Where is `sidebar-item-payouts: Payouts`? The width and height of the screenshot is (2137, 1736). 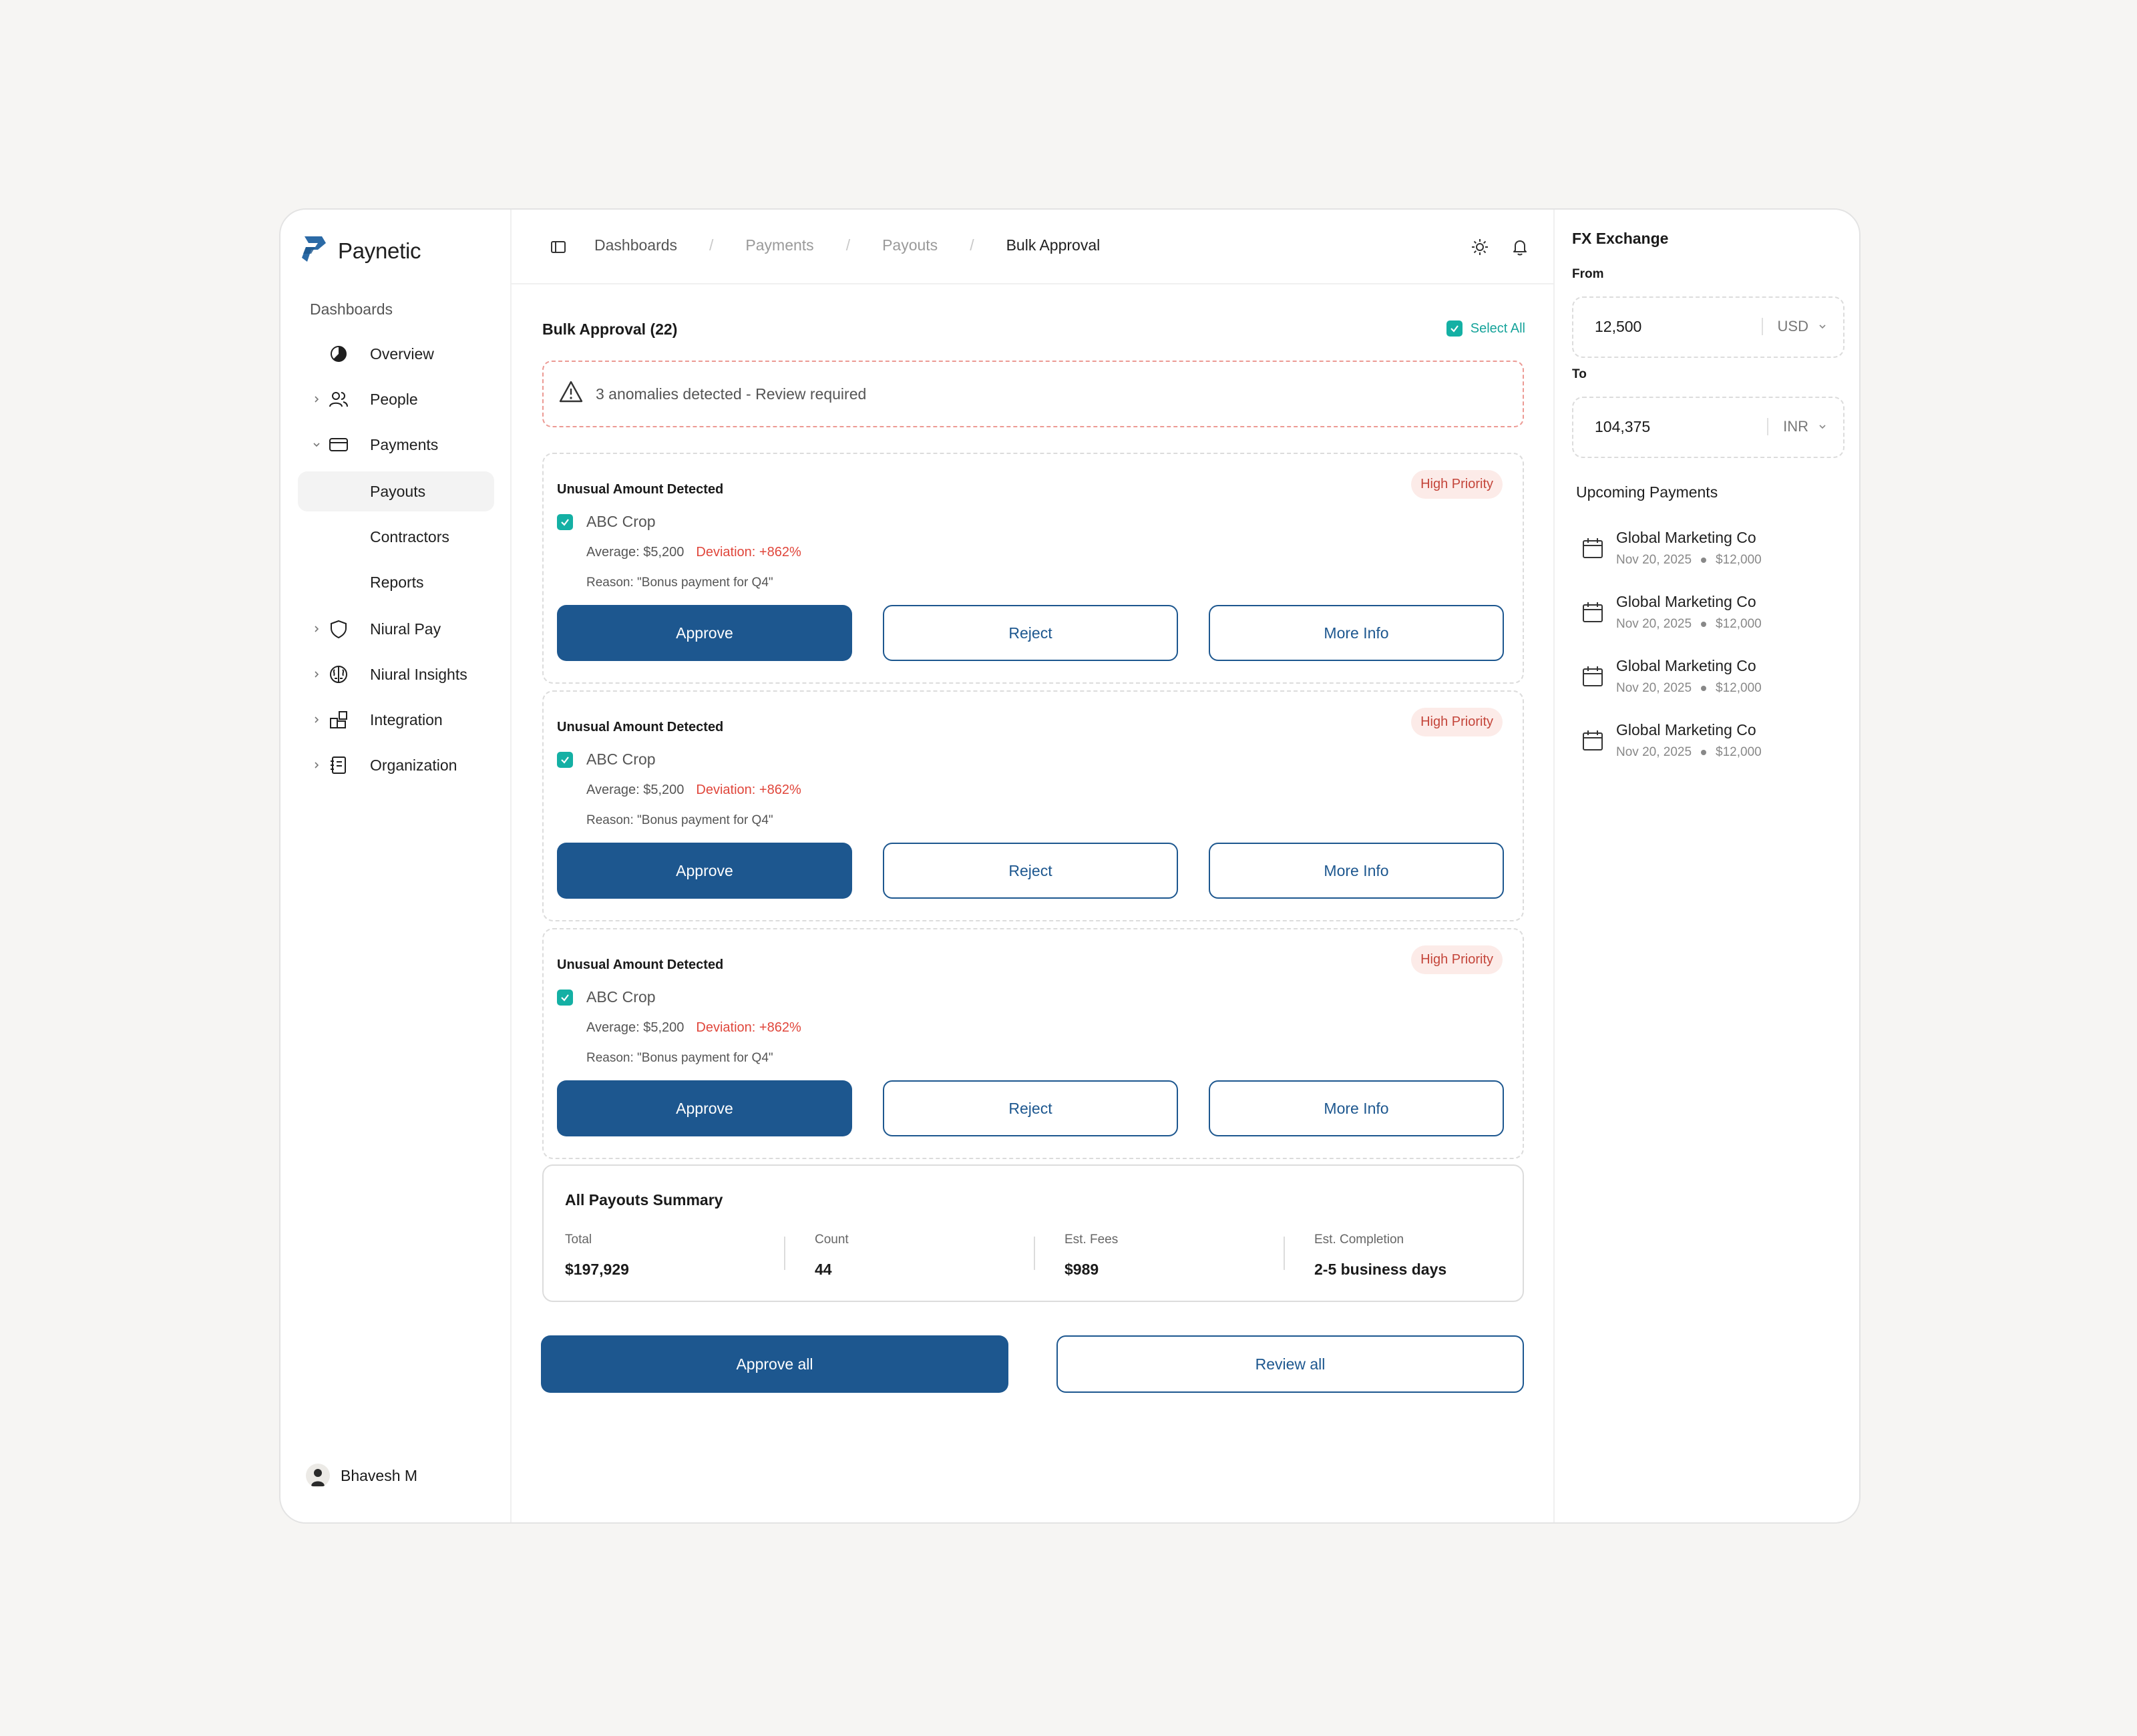 sidebar-item-payouts: Payouts is located at coordinates (396, 491).